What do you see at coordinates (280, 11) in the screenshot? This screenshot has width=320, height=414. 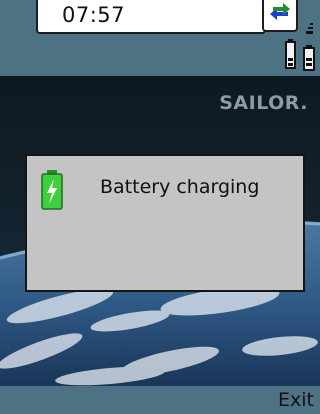 I see `sync-arrows-icon` at bounding box center [280, 11].